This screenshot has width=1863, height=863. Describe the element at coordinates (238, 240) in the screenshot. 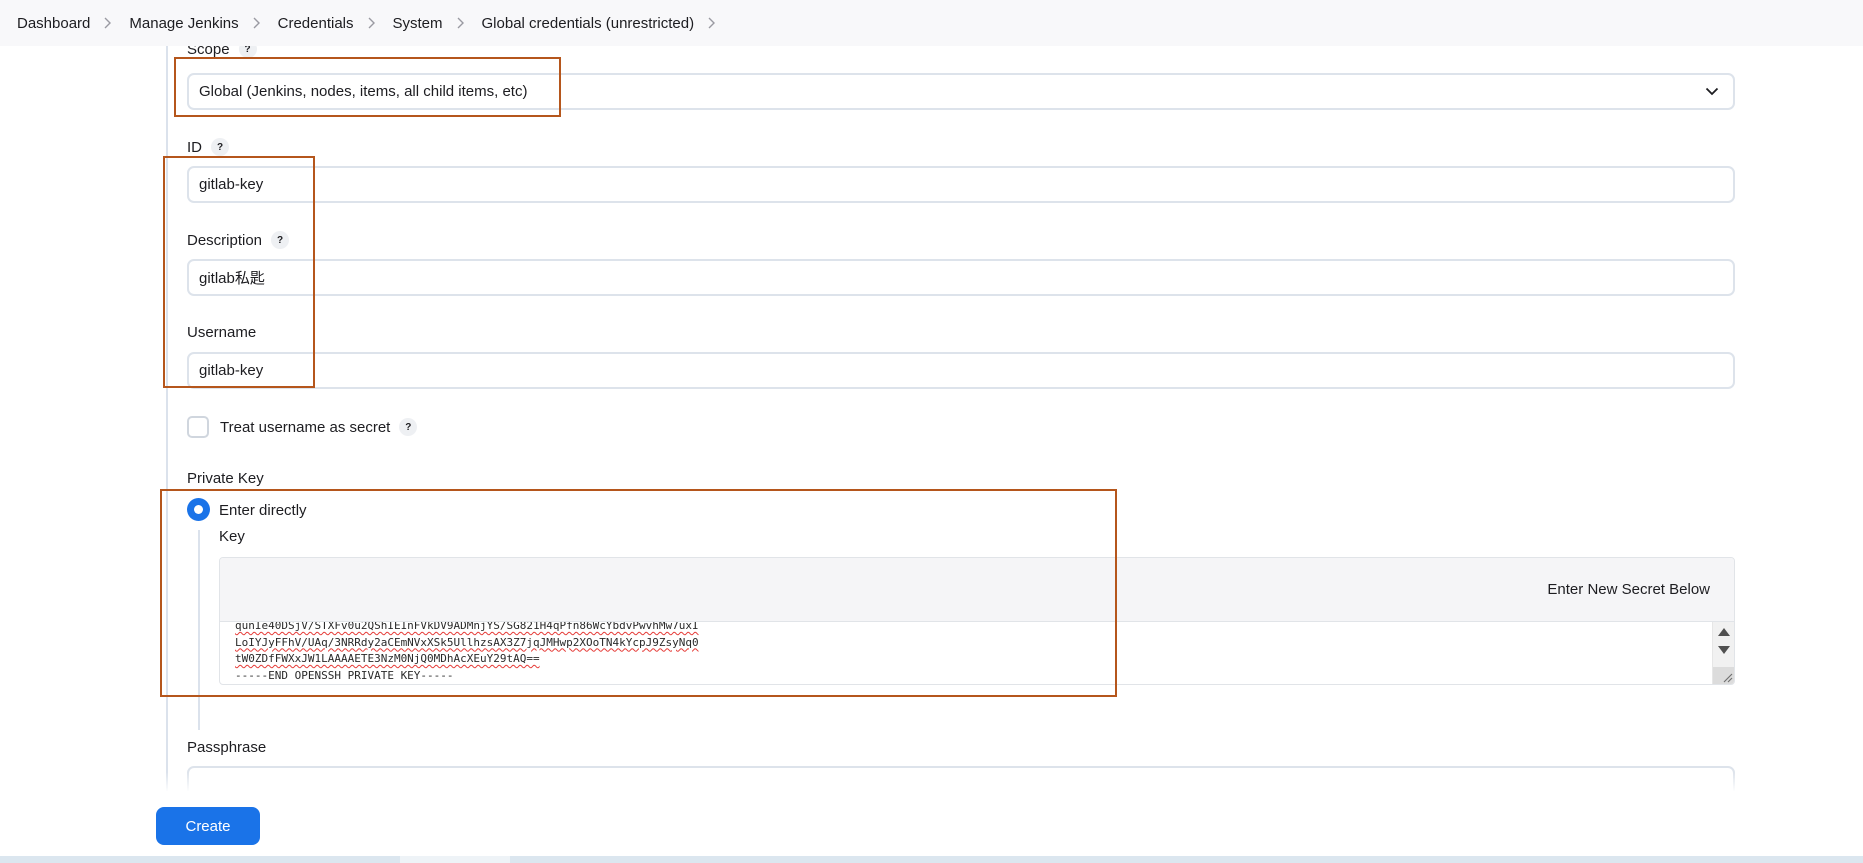

I see `description-label: Description ?` at that location.